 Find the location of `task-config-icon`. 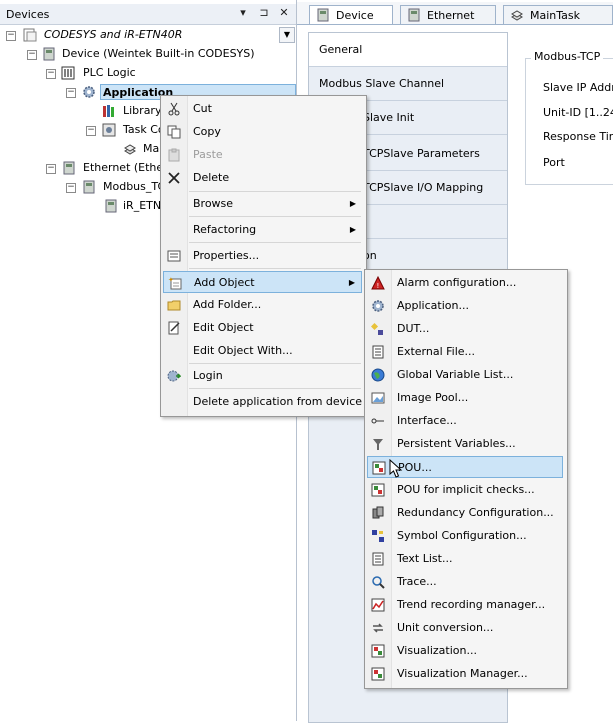

task-config-icon is located at coordinates (109, 130).